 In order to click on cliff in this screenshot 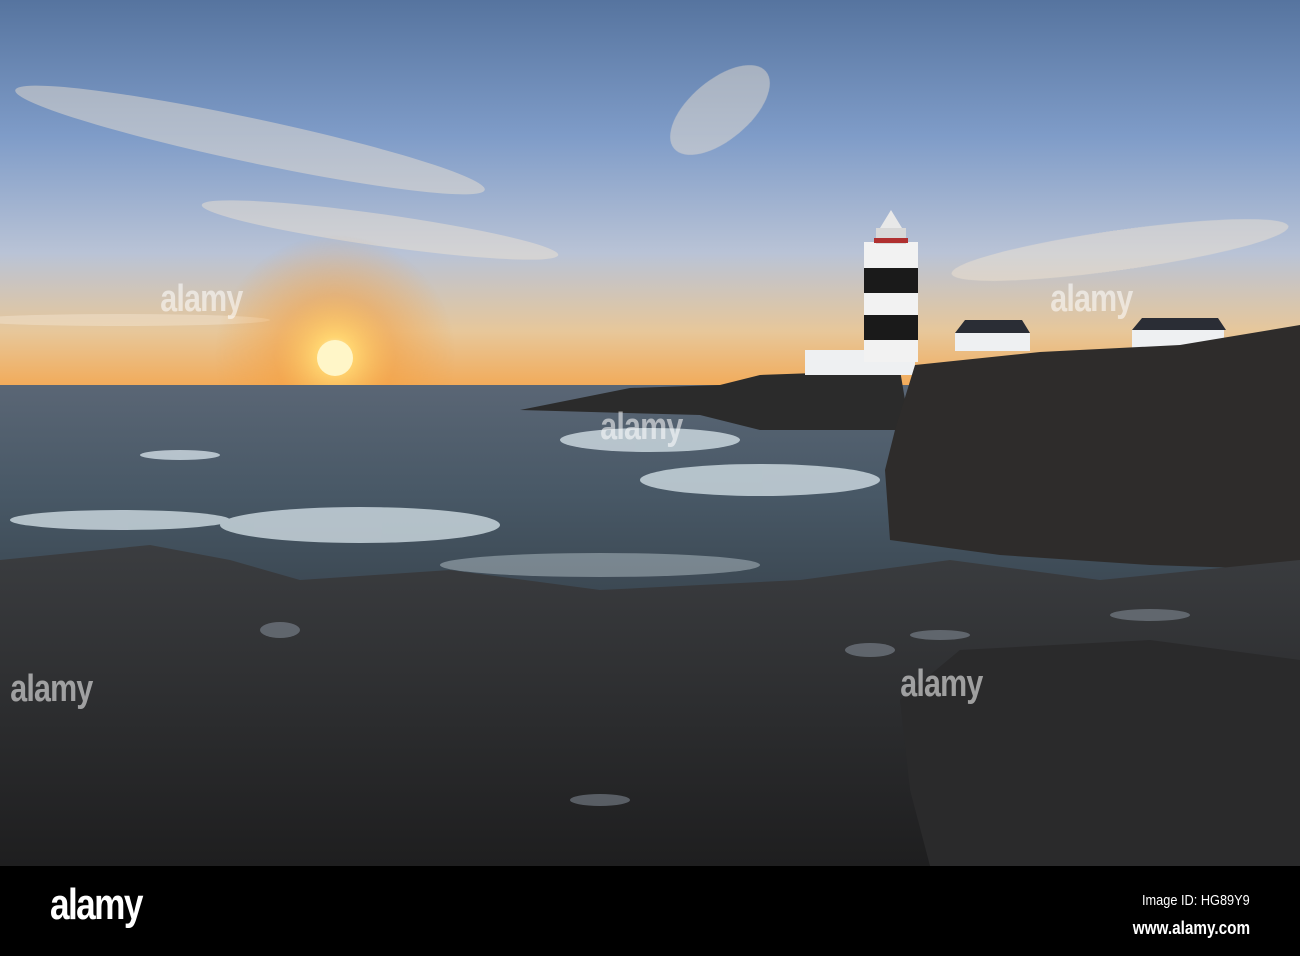, I will do `click(1092, 447)`.